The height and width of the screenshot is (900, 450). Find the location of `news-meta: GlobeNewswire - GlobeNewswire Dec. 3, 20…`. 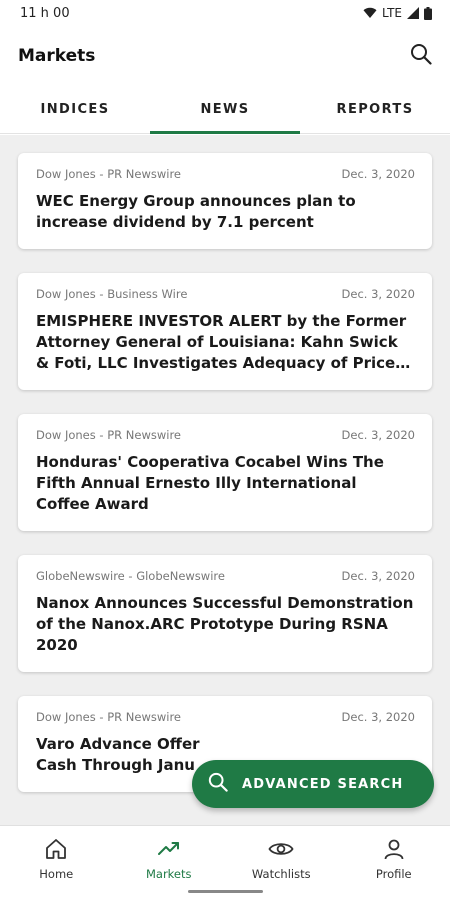

news-meta: GlobeNewswire - GlobeNewswire Dec. 3, 20… is located at coordinates (225, 576).